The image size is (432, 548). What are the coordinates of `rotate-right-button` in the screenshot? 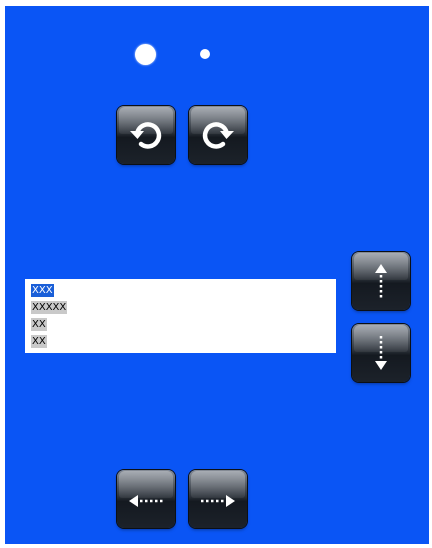 It's located at (218, 135).